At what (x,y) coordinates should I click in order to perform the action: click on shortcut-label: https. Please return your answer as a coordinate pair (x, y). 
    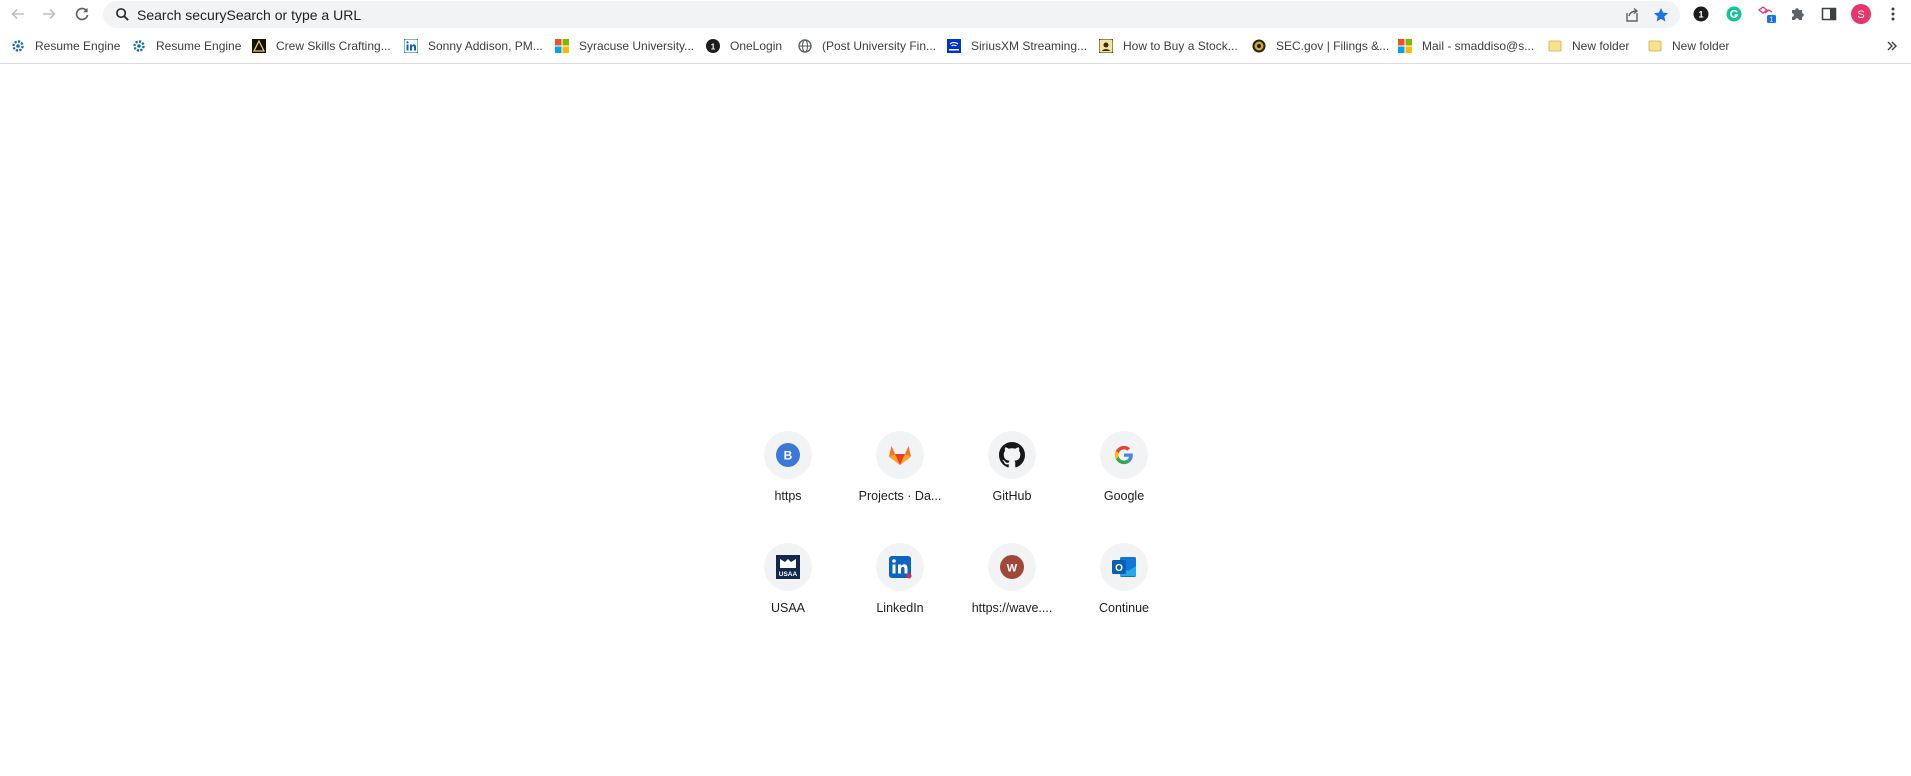
    Looking at the image, I should click on (788, 496).